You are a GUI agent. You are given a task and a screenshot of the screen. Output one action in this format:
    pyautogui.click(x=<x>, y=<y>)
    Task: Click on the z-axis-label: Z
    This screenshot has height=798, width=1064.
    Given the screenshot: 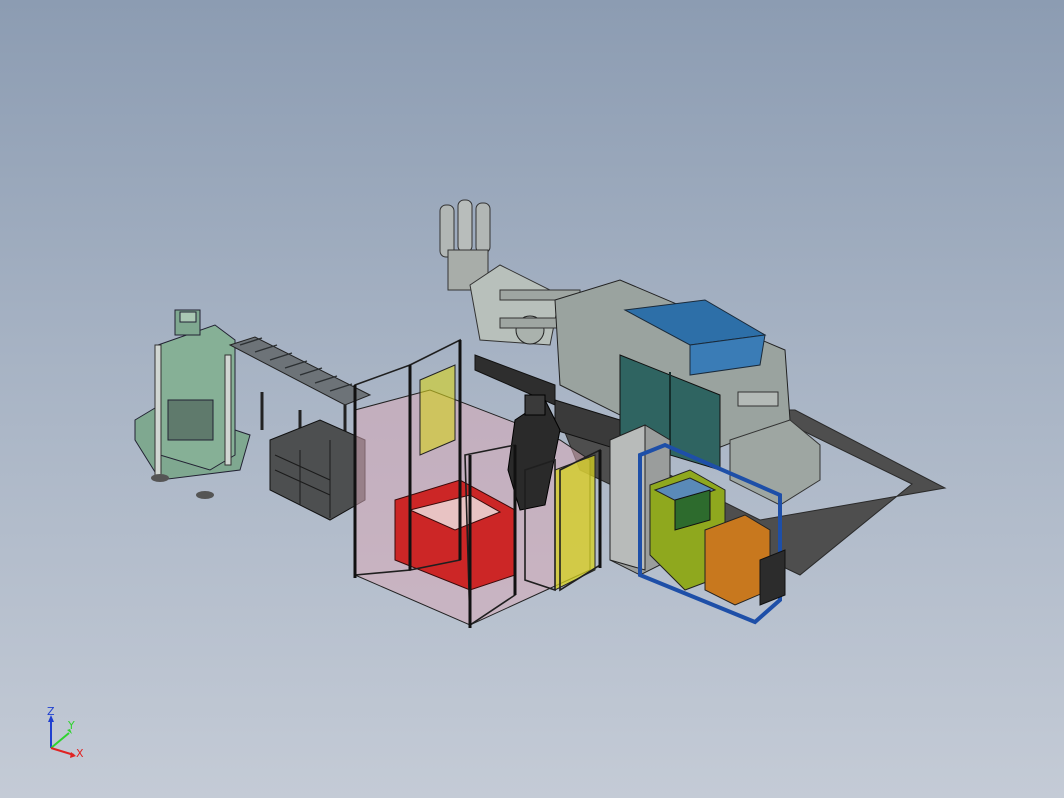 What is the action you would take?
    pyautogui.click(x=51, y=711)
    